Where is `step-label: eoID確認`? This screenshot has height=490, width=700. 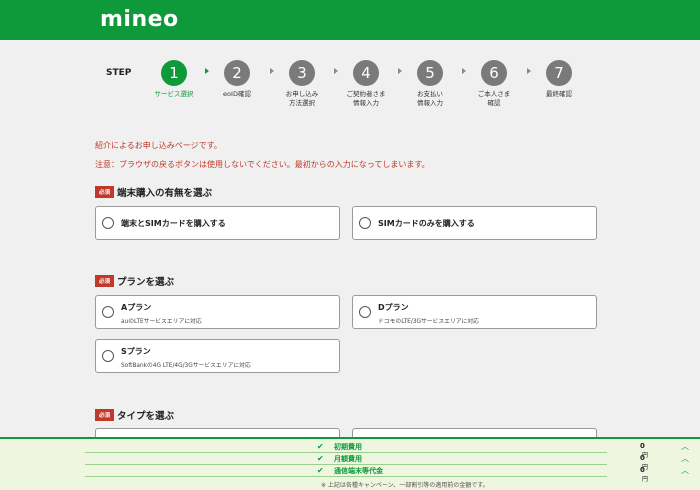 step-label: eoID確認 is located at coordinates (237, 94).